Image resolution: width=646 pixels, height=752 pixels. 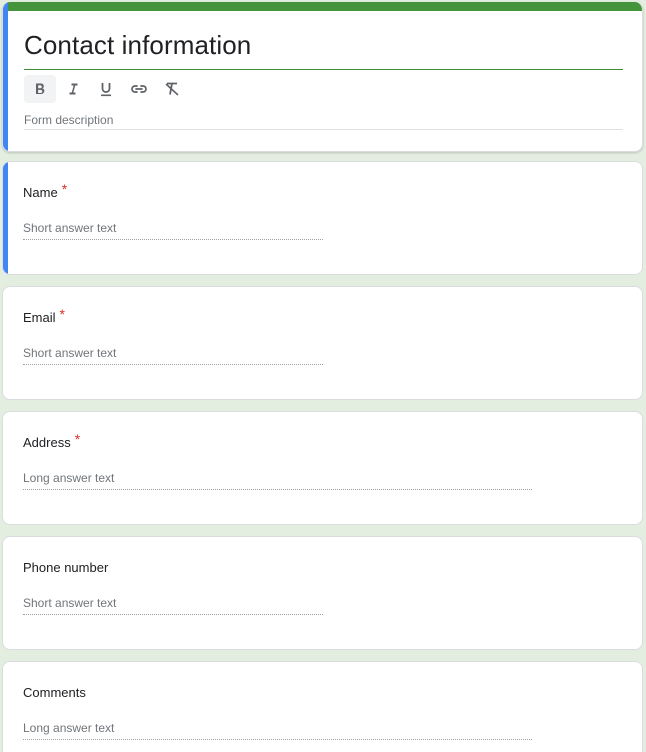 What do you see at coordinates (322, 706) in the screenshot?
I see `question-card-comments: Comments Long answer text` at bounding box center [322, 706].